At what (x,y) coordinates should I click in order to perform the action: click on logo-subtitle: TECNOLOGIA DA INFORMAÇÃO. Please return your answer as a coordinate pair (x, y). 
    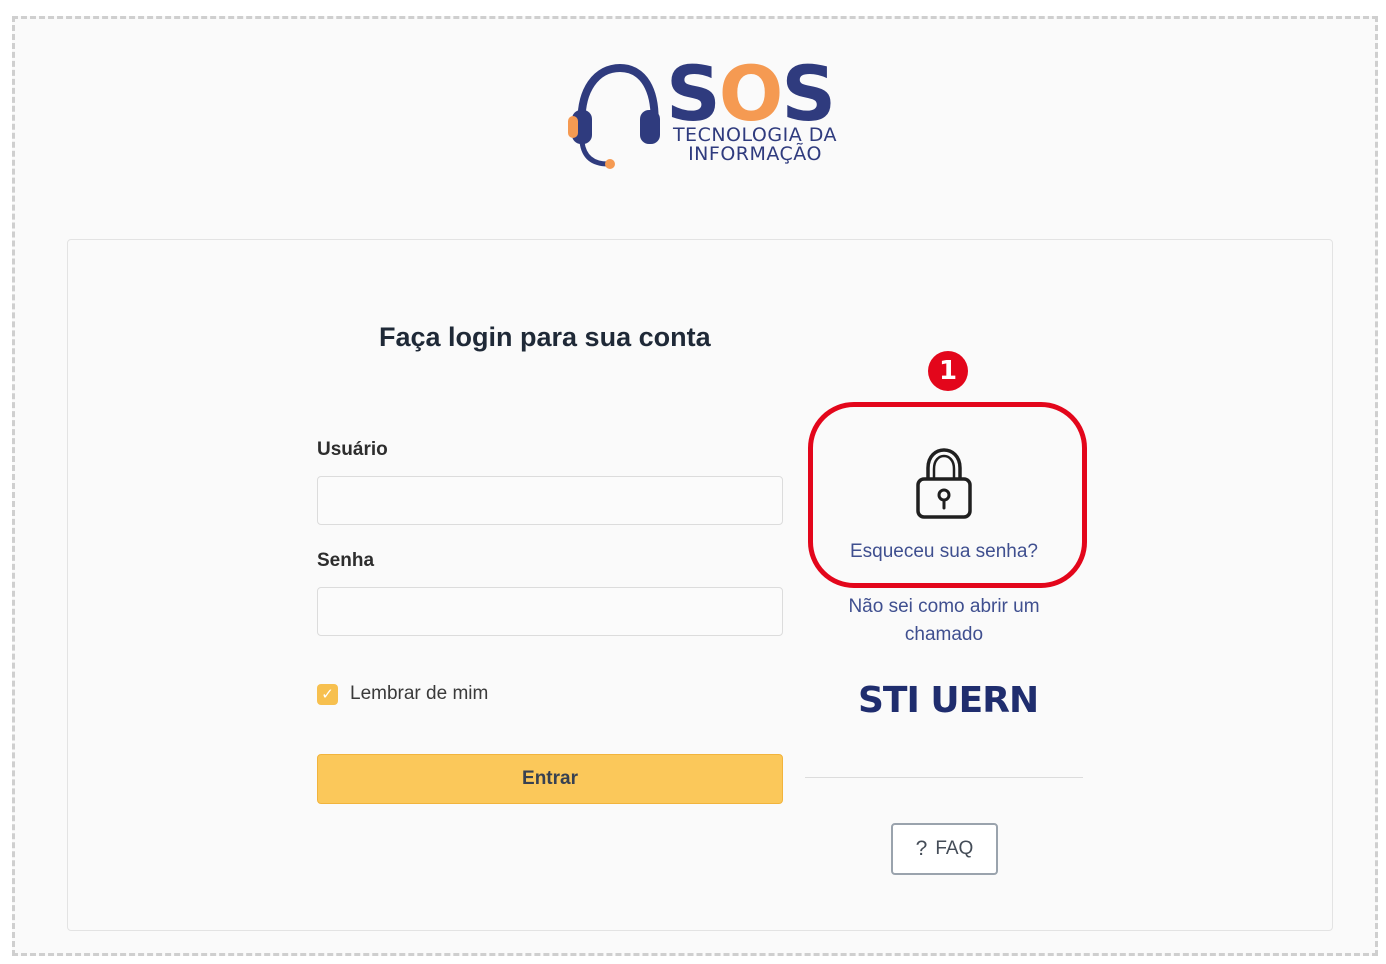
    Looking at the image, I should click on (755, 145).